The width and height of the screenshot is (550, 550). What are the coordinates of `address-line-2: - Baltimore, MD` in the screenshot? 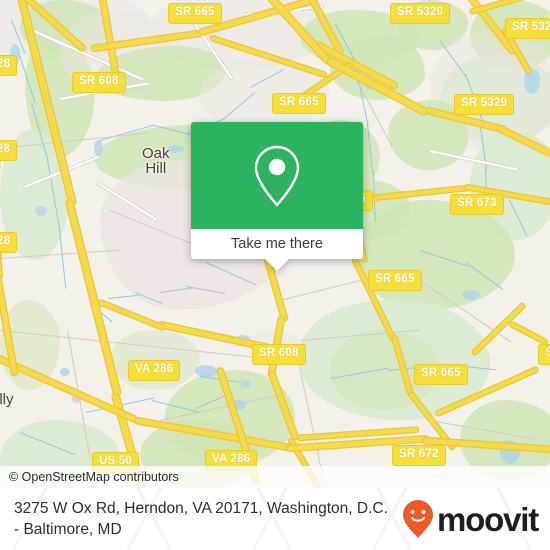 It's located at (68, 529).